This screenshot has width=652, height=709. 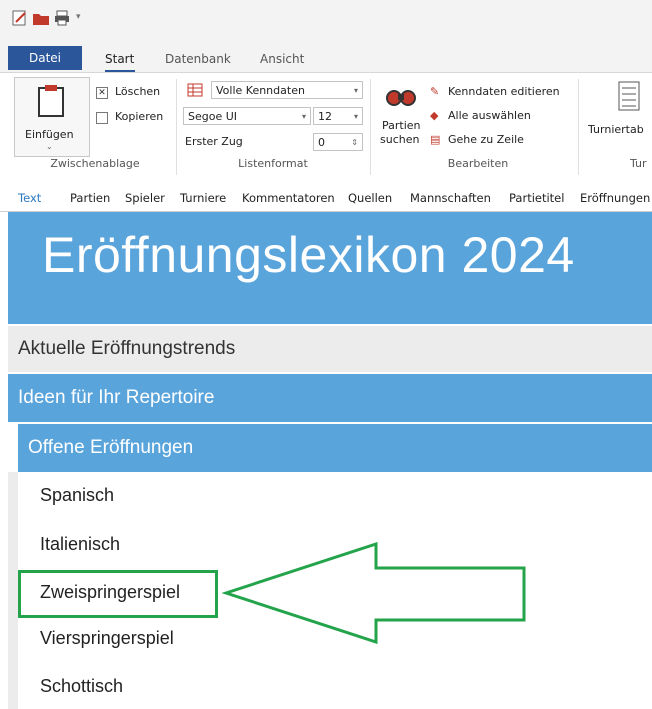 I want to click on print-icon, so click(x=62, y=18).